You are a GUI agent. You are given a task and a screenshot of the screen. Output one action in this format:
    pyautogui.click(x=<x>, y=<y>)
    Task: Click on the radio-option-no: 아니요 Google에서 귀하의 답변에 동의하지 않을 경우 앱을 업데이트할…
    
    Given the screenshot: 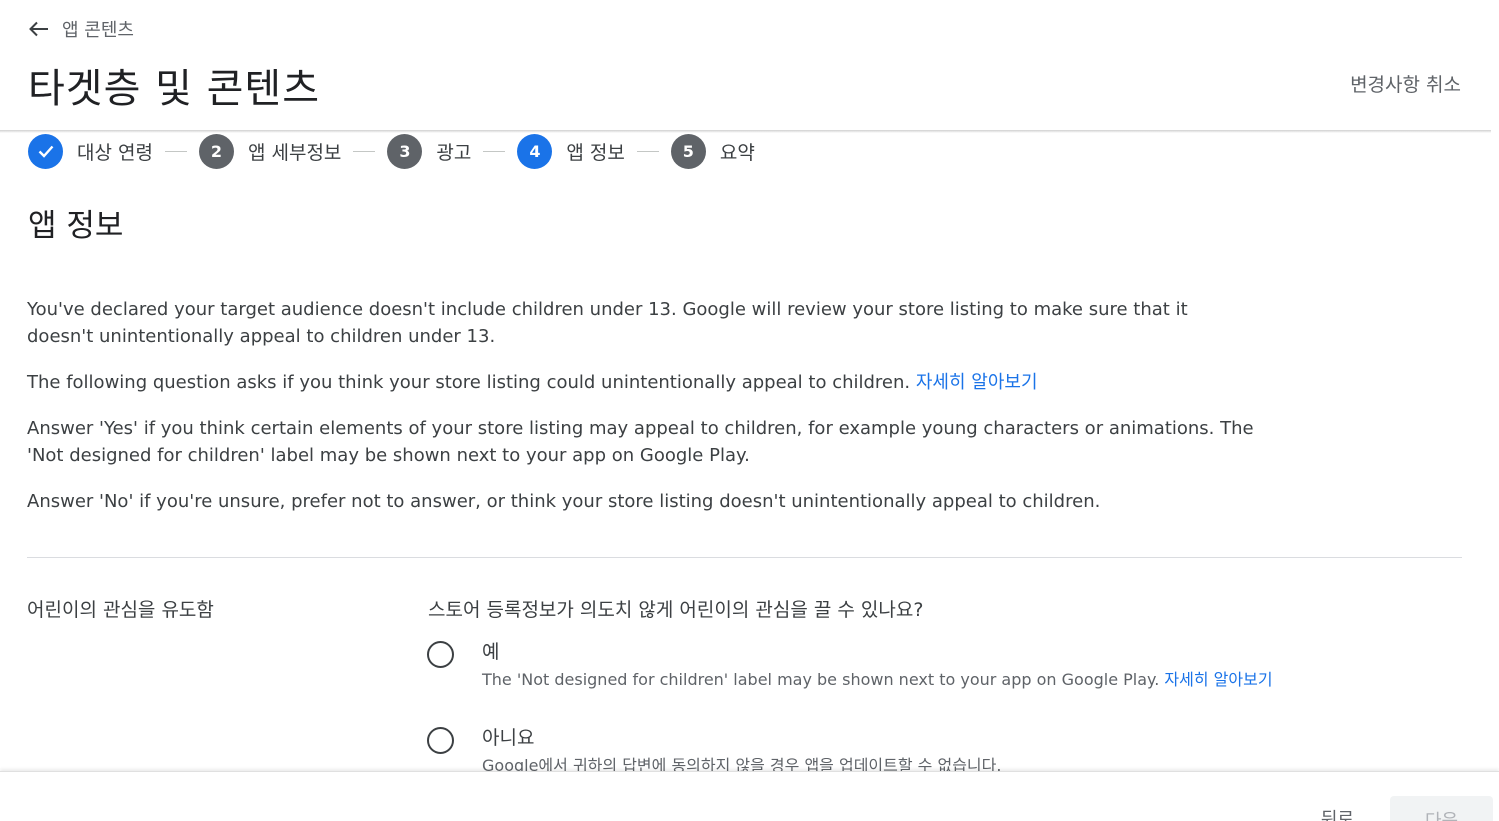 What is the action you would take?
    pyautogui.click(x=714, y=751)
    